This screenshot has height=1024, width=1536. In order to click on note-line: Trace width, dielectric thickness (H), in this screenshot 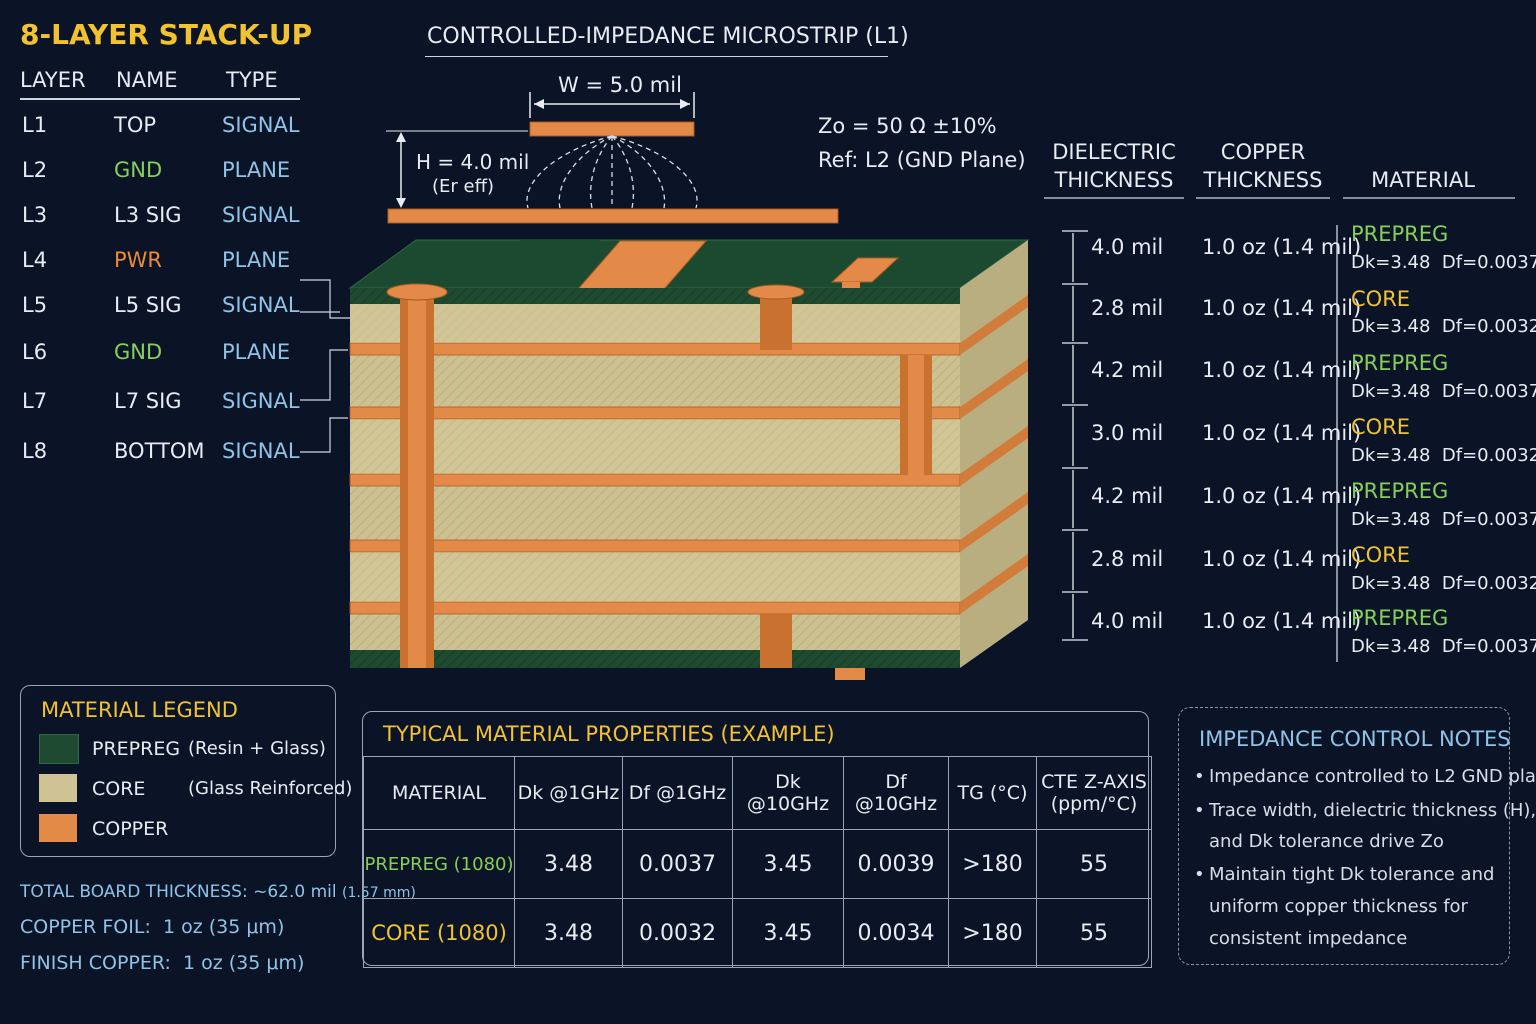, I will do `click(1372, 810)`.